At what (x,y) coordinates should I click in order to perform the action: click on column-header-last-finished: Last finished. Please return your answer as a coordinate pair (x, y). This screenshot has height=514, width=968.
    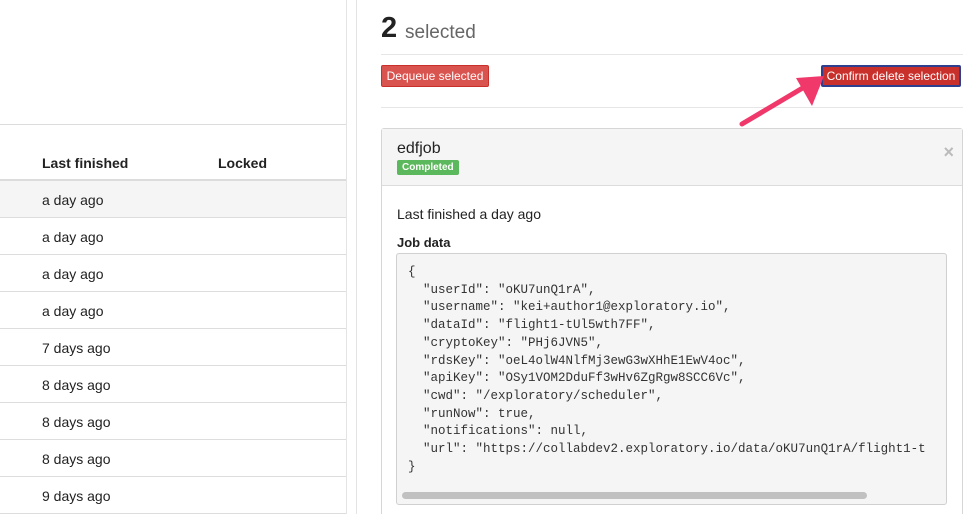
    Looking at the image, I should click on (85, 163).